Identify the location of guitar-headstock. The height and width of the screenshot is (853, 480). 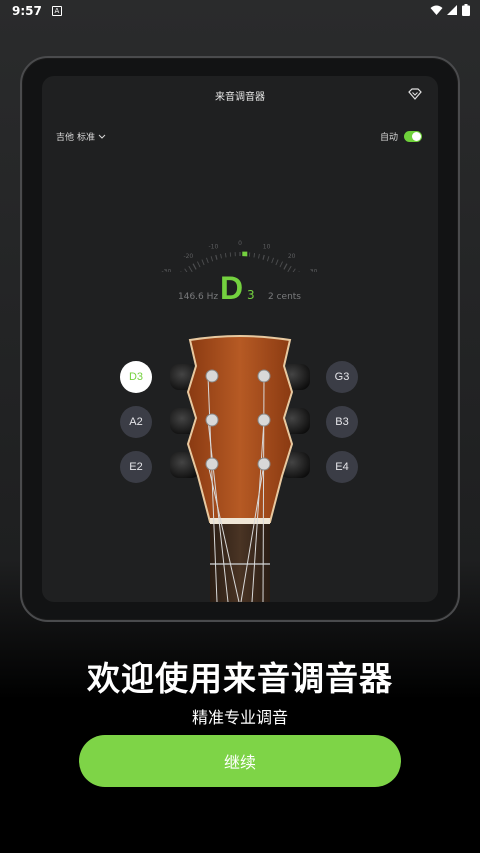
(240, 468).